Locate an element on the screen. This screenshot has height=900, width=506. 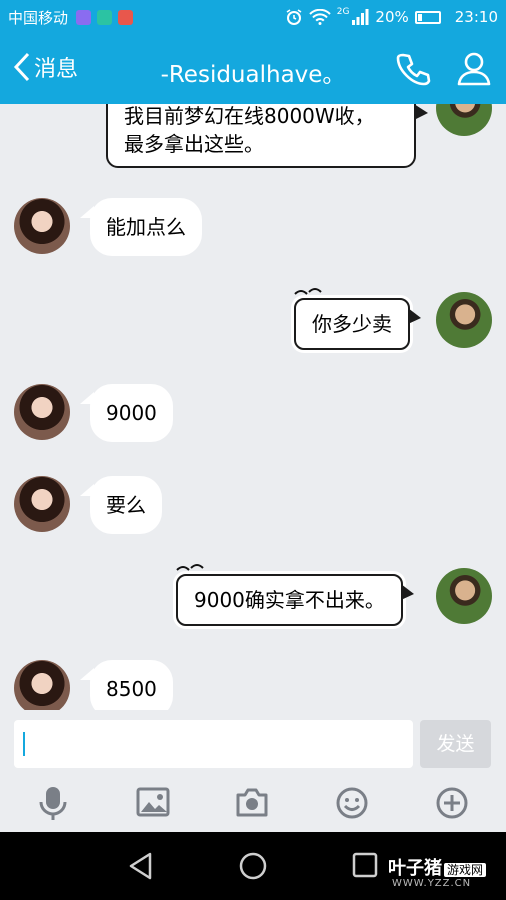
message-row: 9000确实拿不出来。 is located at coordinates (253, 597).